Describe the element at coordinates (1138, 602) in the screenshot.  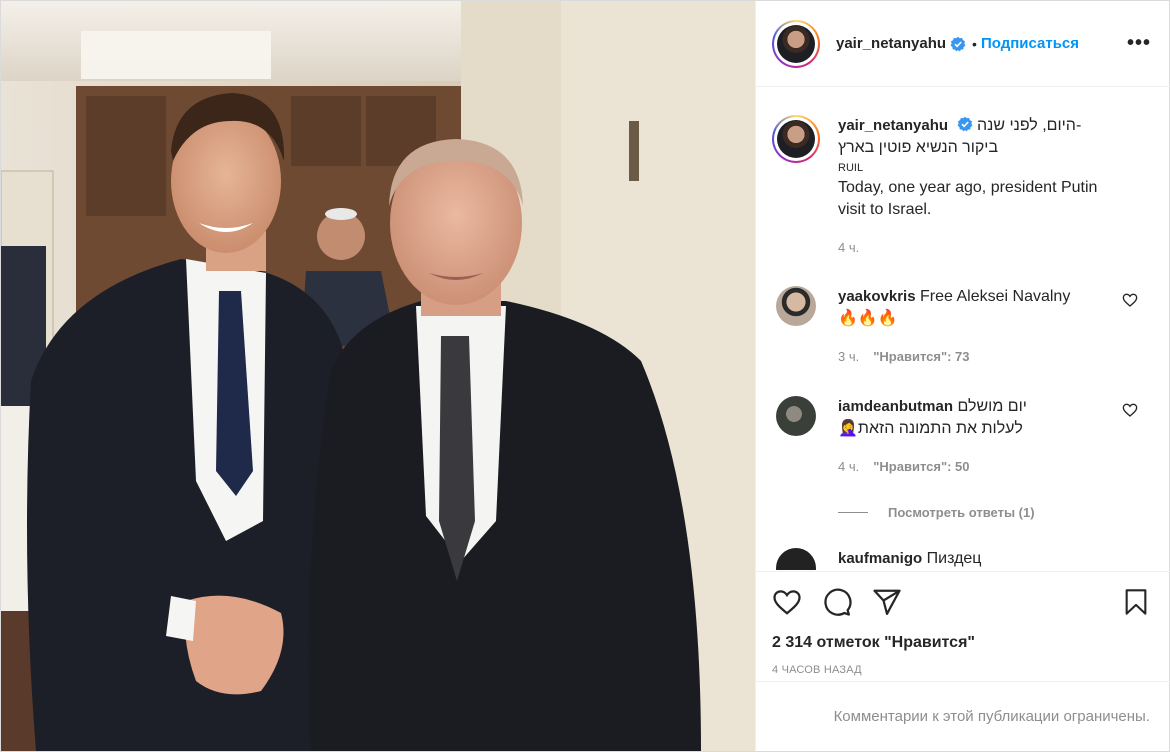
I see `save-bookmark-icon` at that location.